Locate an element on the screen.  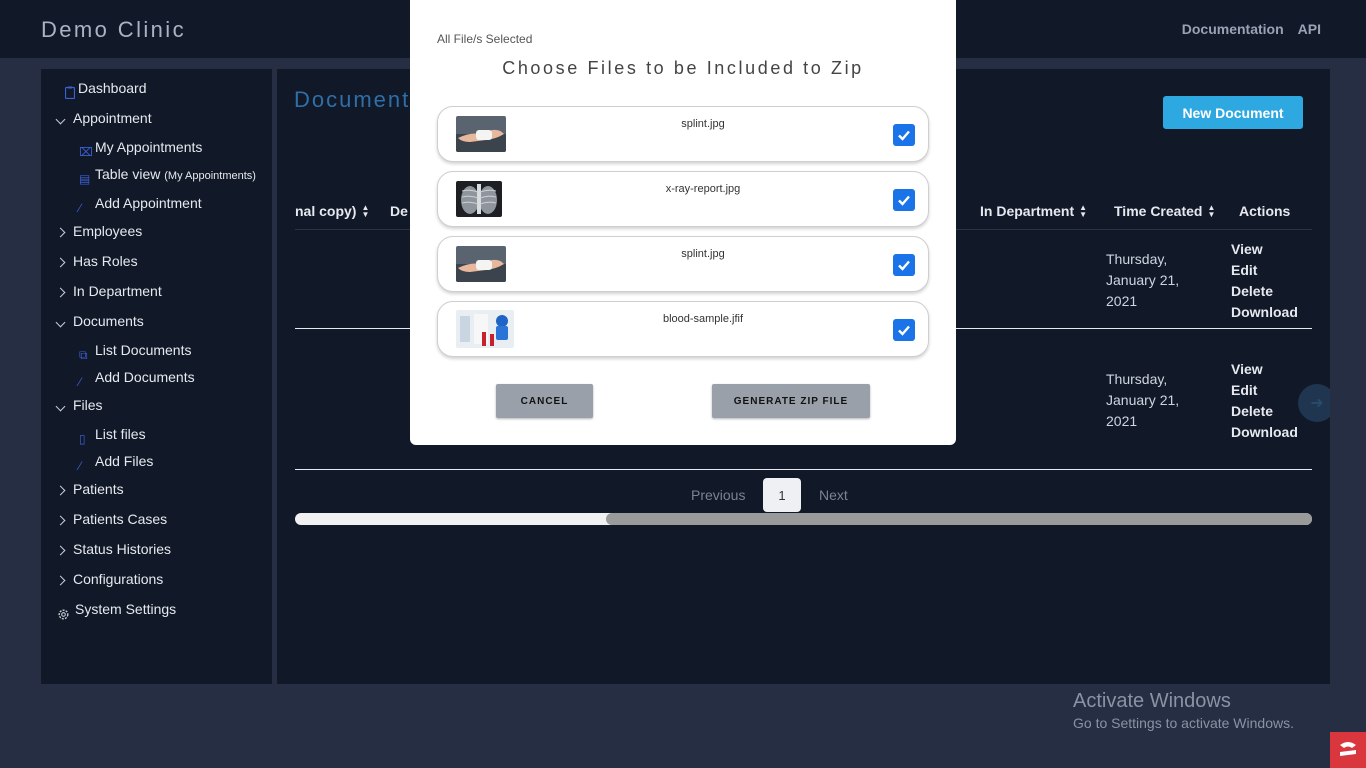
api-link: API is located at coordinates (1309, 29).